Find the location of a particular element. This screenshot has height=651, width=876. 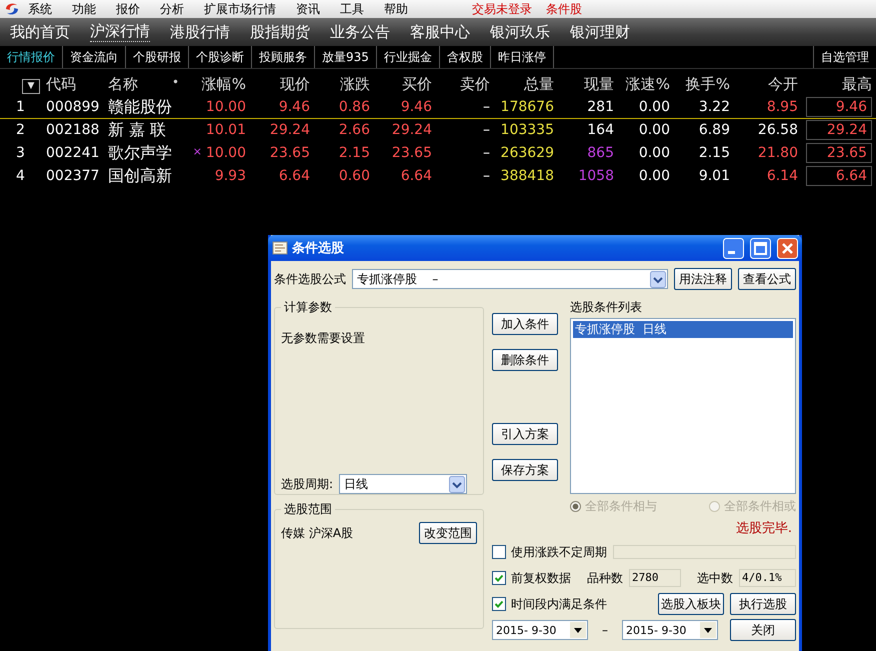

nav-tab: 银河玖乐 is located at coordinates (520, 32).